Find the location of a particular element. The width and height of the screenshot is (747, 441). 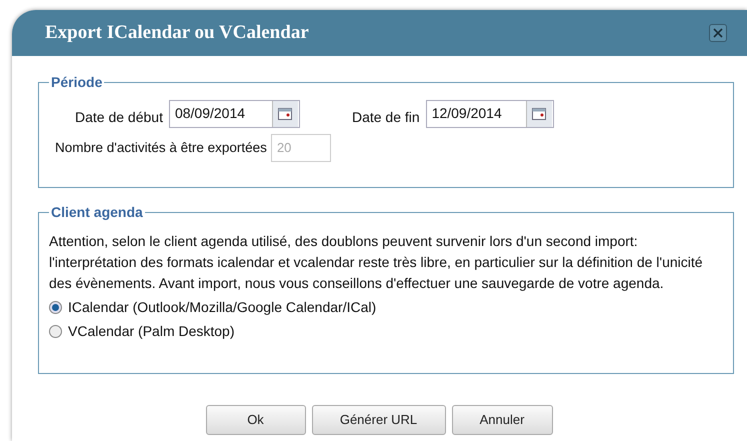

radio-label: VCalendar (Palm Desktop) is located at coordinates (151, 331).